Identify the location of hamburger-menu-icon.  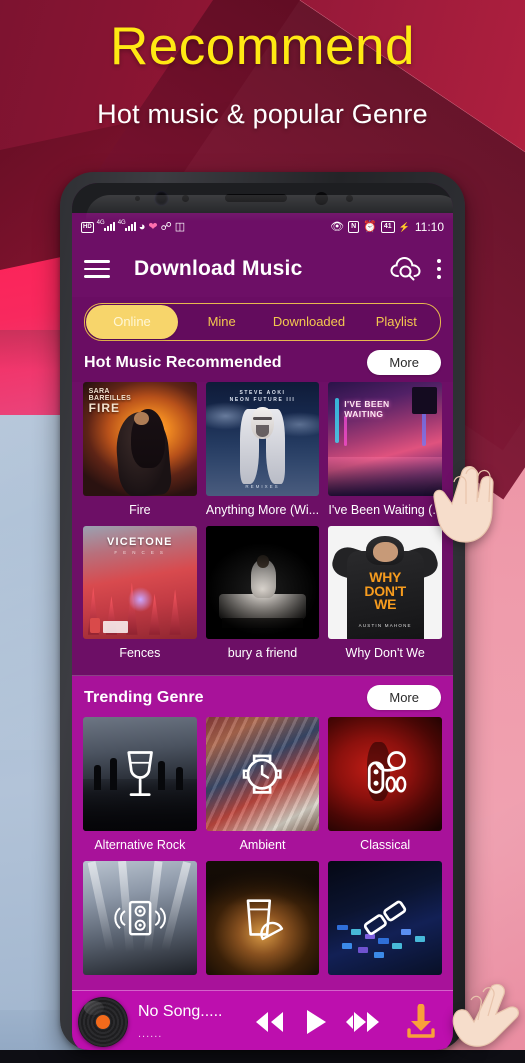
(97, 269).